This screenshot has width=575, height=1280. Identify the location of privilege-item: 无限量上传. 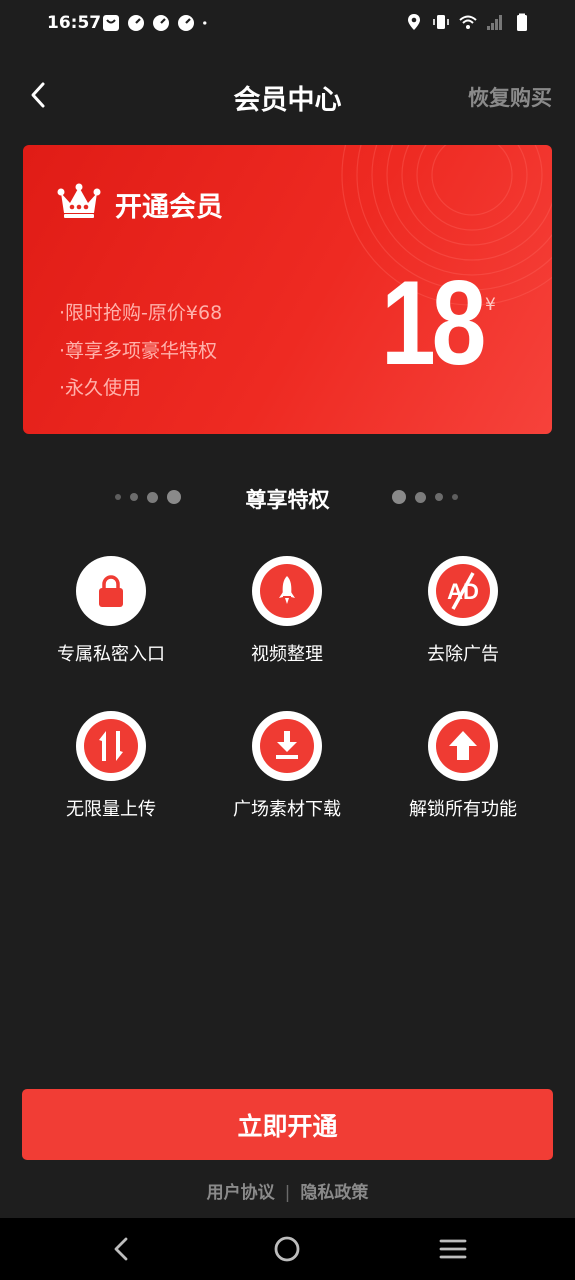
(111, 766).